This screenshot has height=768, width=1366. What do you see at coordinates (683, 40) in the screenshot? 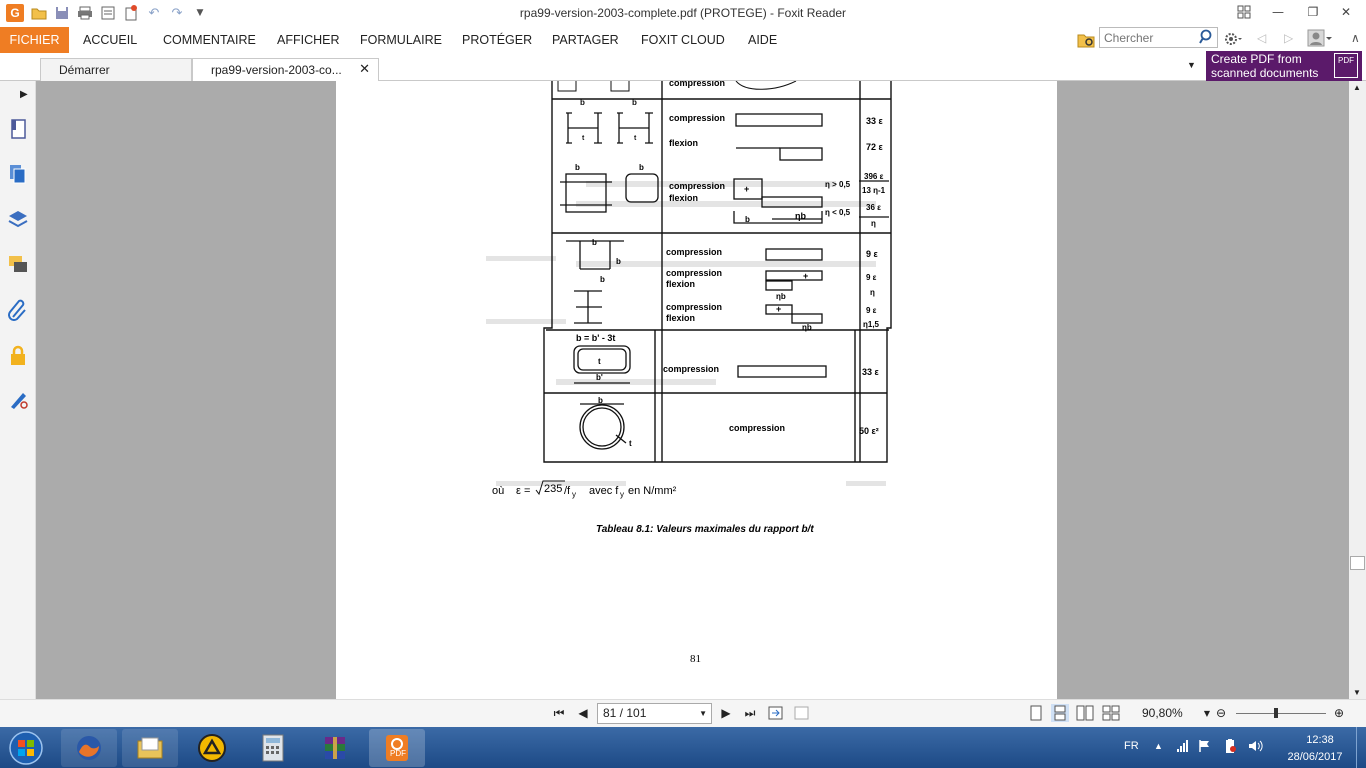
I see `menu-foxit-cloud: FOXIT CLOUD` at bounding box center [683, 40].